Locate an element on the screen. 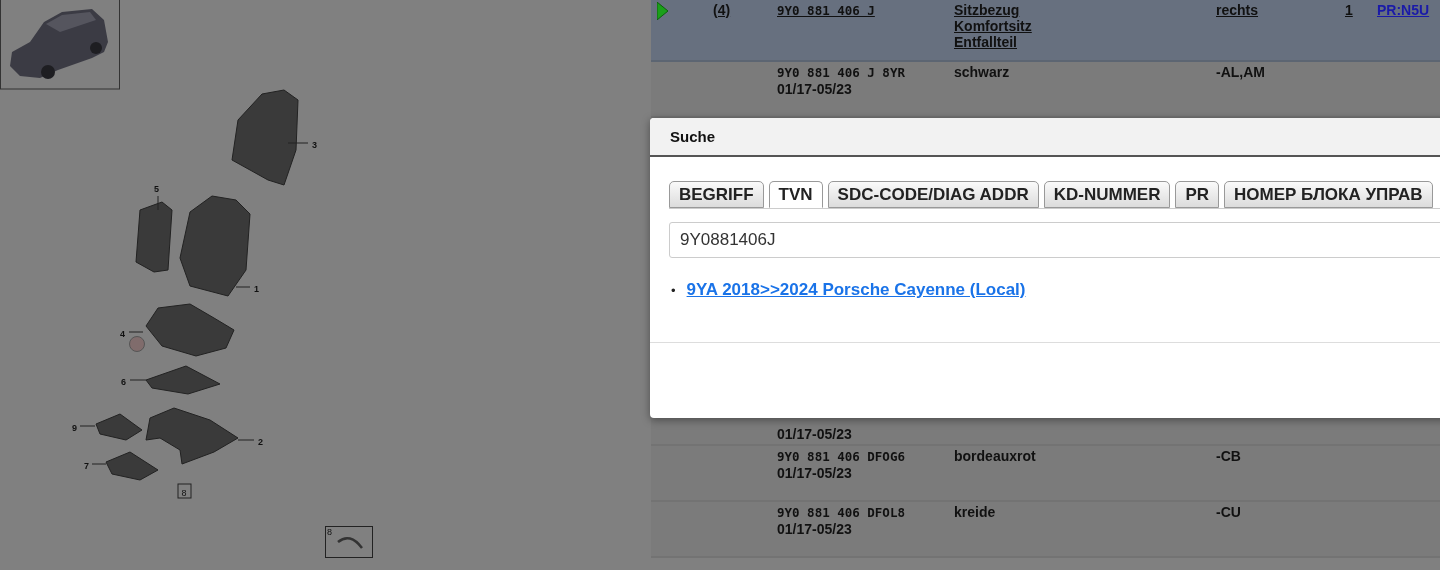 Image resolution: width=1440 pixels, height=570 pixels. callout-frame is located at coordinates (184, 491).